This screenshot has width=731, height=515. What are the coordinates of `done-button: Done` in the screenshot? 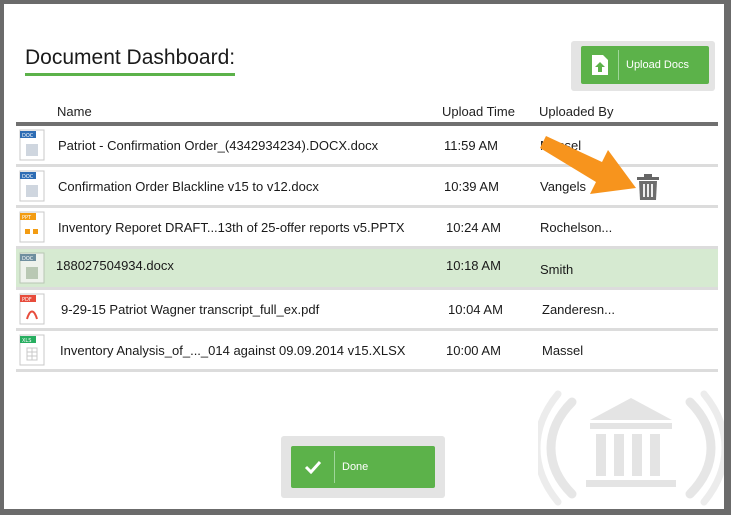 It's located at (363, 467).